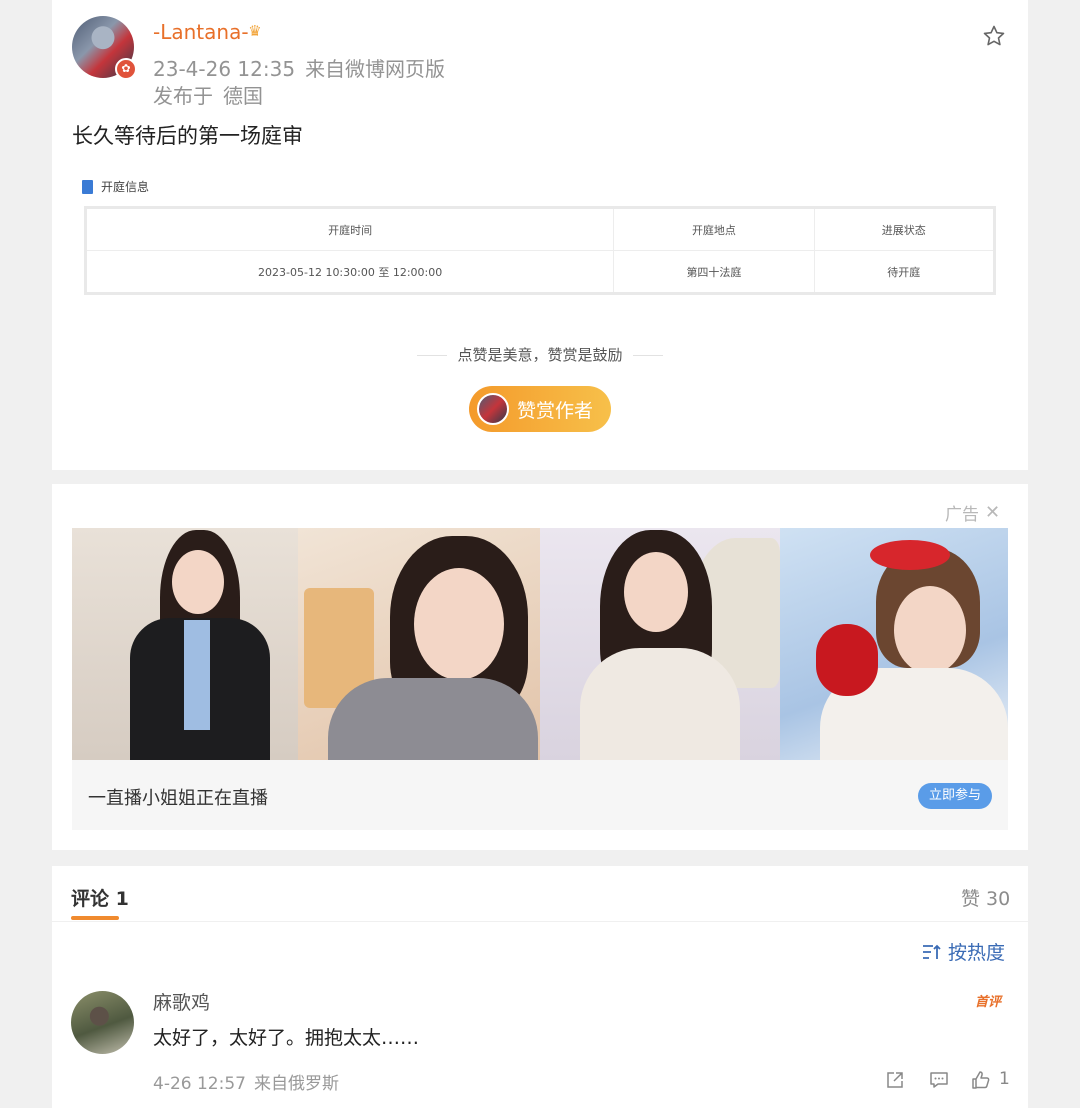  I want to click on sort-by-hot-button: 按热度, so click(963, 951).